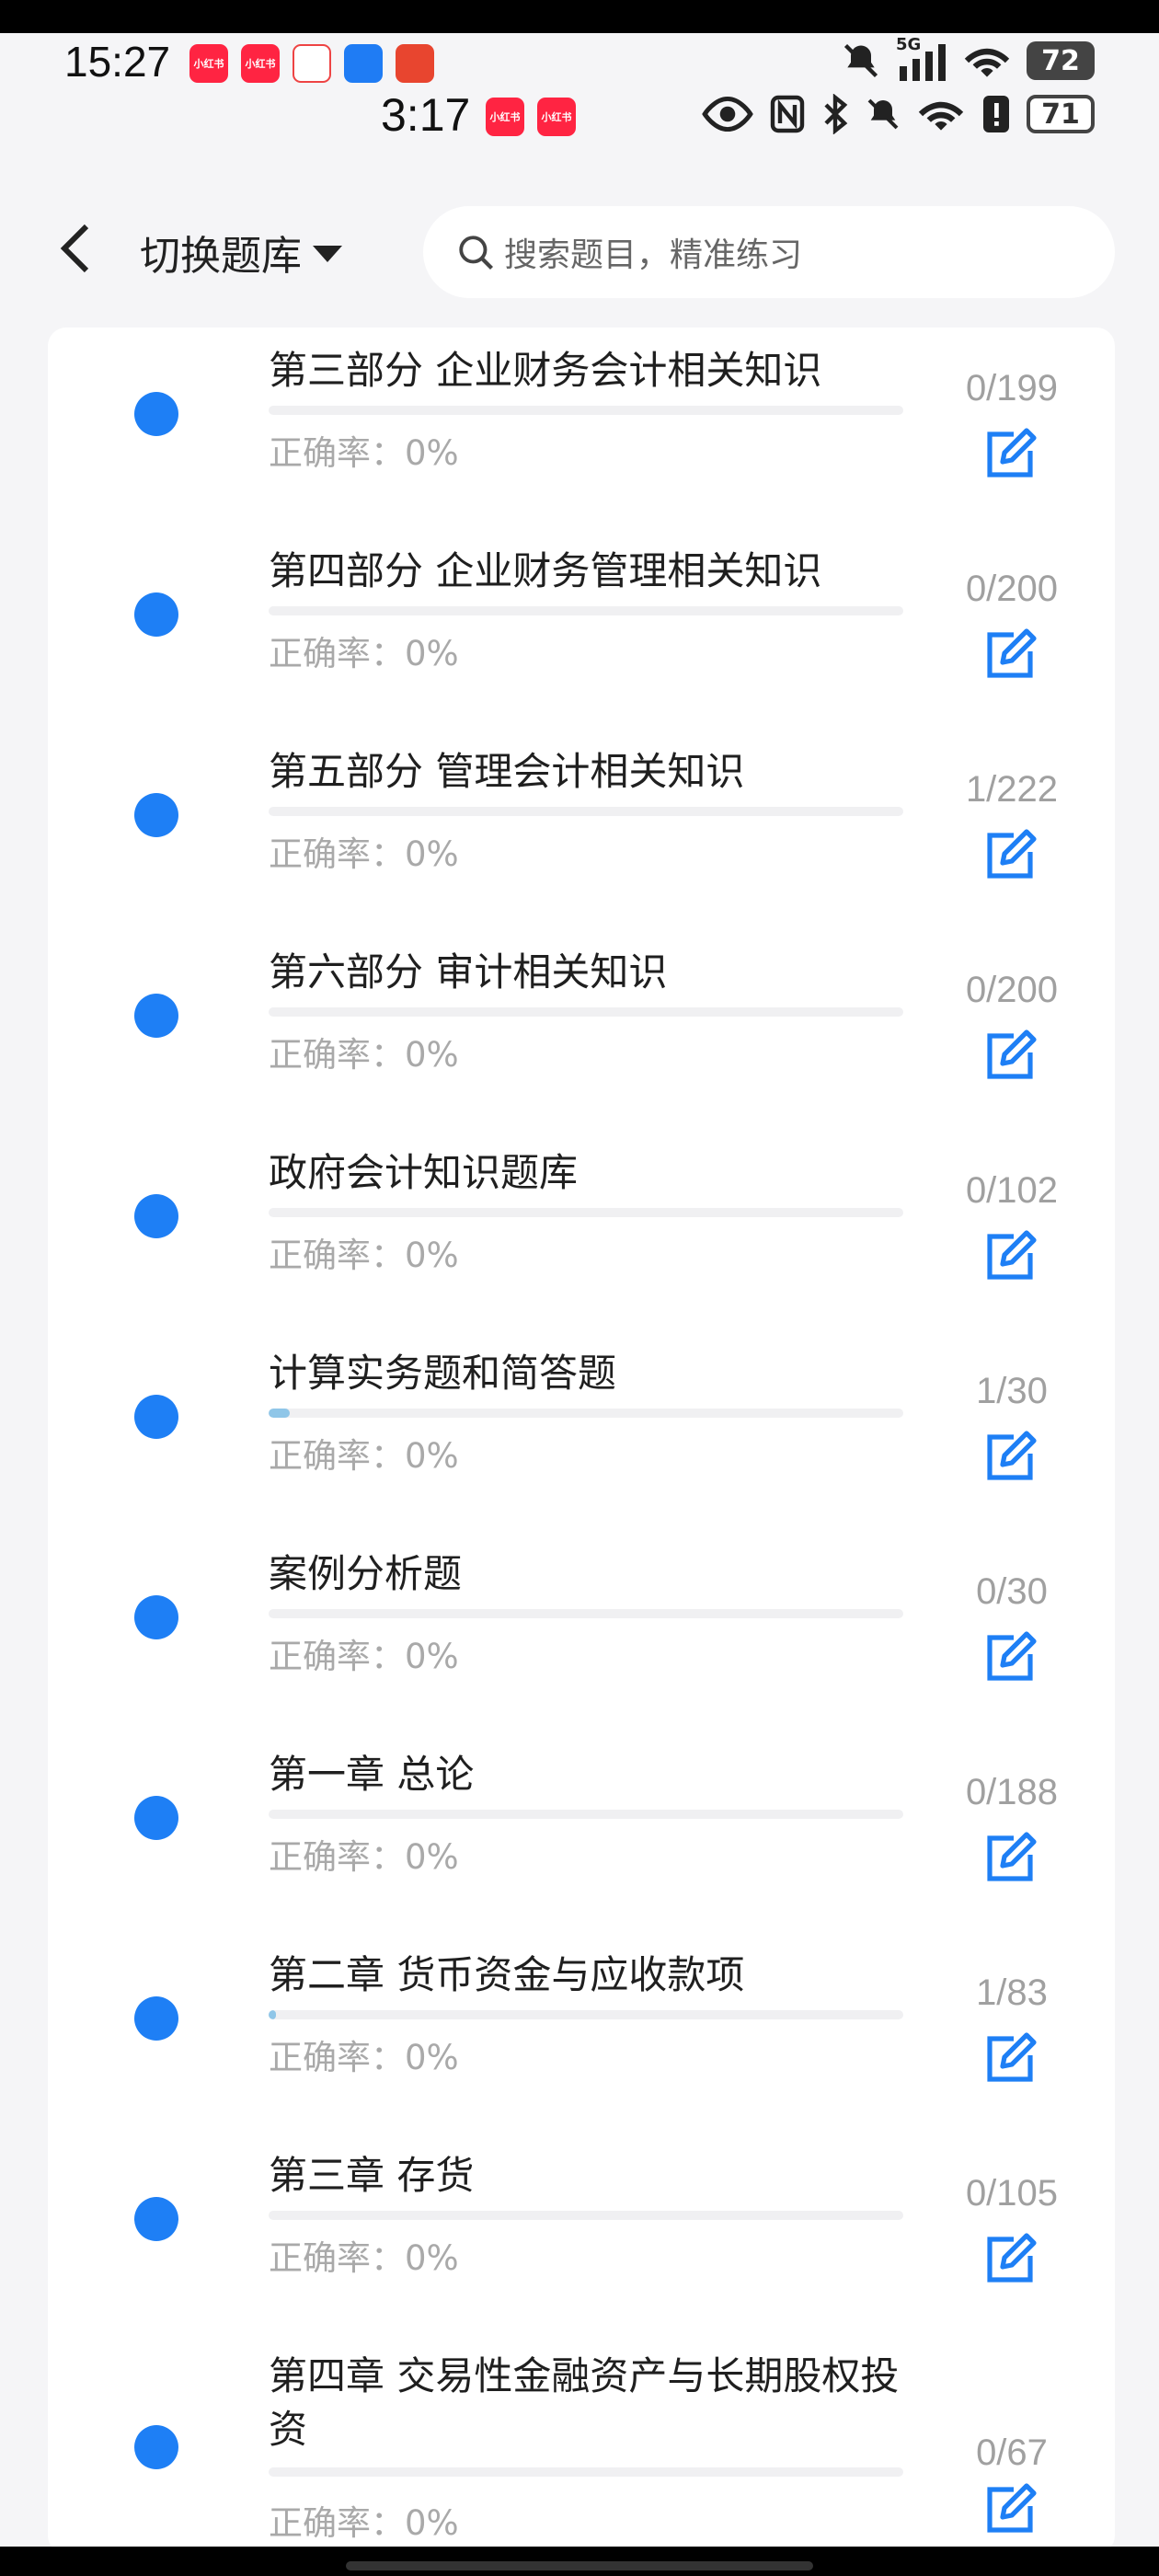  Describe the element at coordinates (727, 114) in the screenshot. I see `eye-icon` at that location.